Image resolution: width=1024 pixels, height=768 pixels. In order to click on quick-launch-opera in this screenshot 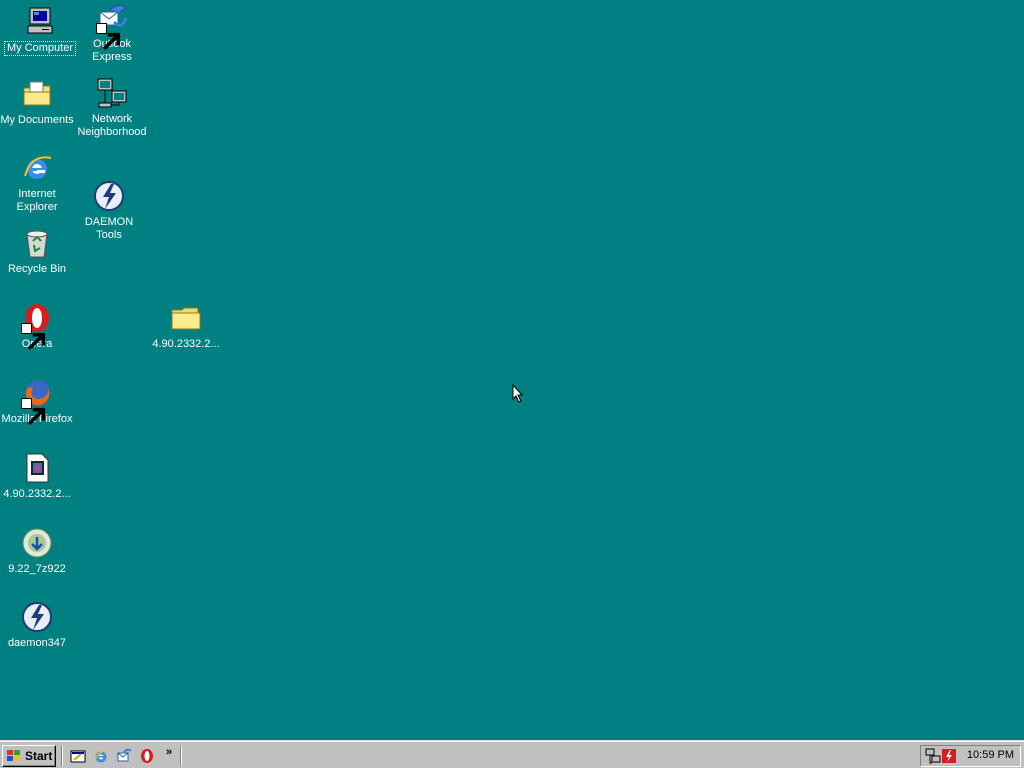, I will do `click(148, 756)`.